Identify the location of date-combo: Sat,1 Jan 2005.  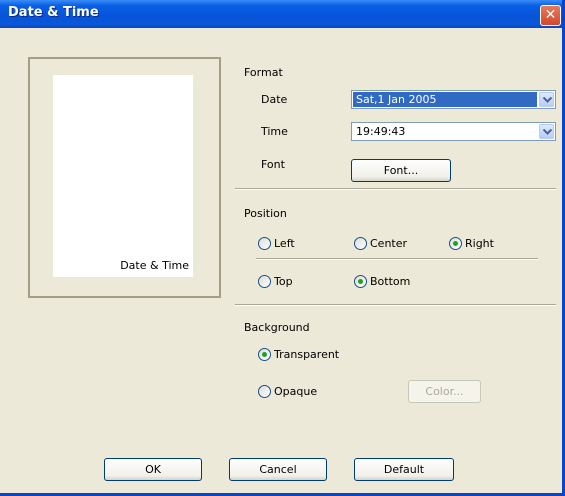
(453, 99).